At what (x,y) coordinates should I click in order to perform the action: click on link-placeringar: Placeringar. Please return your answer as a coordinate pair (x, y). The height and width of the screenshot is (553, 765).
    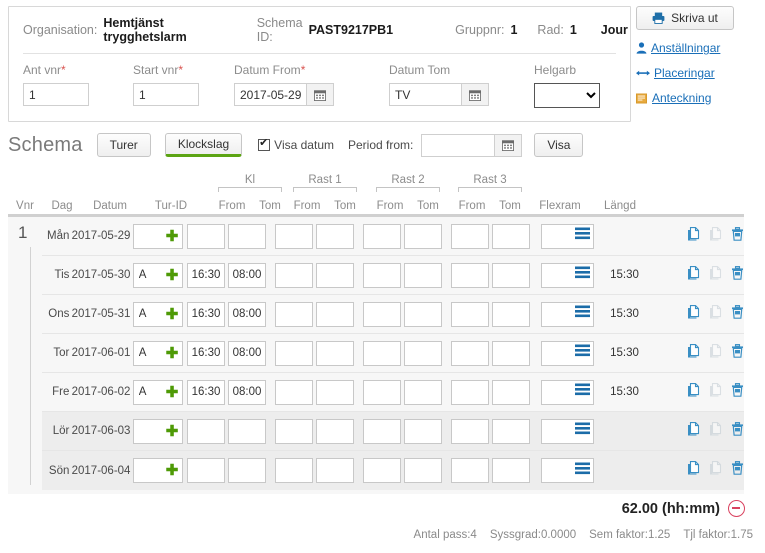
    Looking at the image, I should click on (697, 73).